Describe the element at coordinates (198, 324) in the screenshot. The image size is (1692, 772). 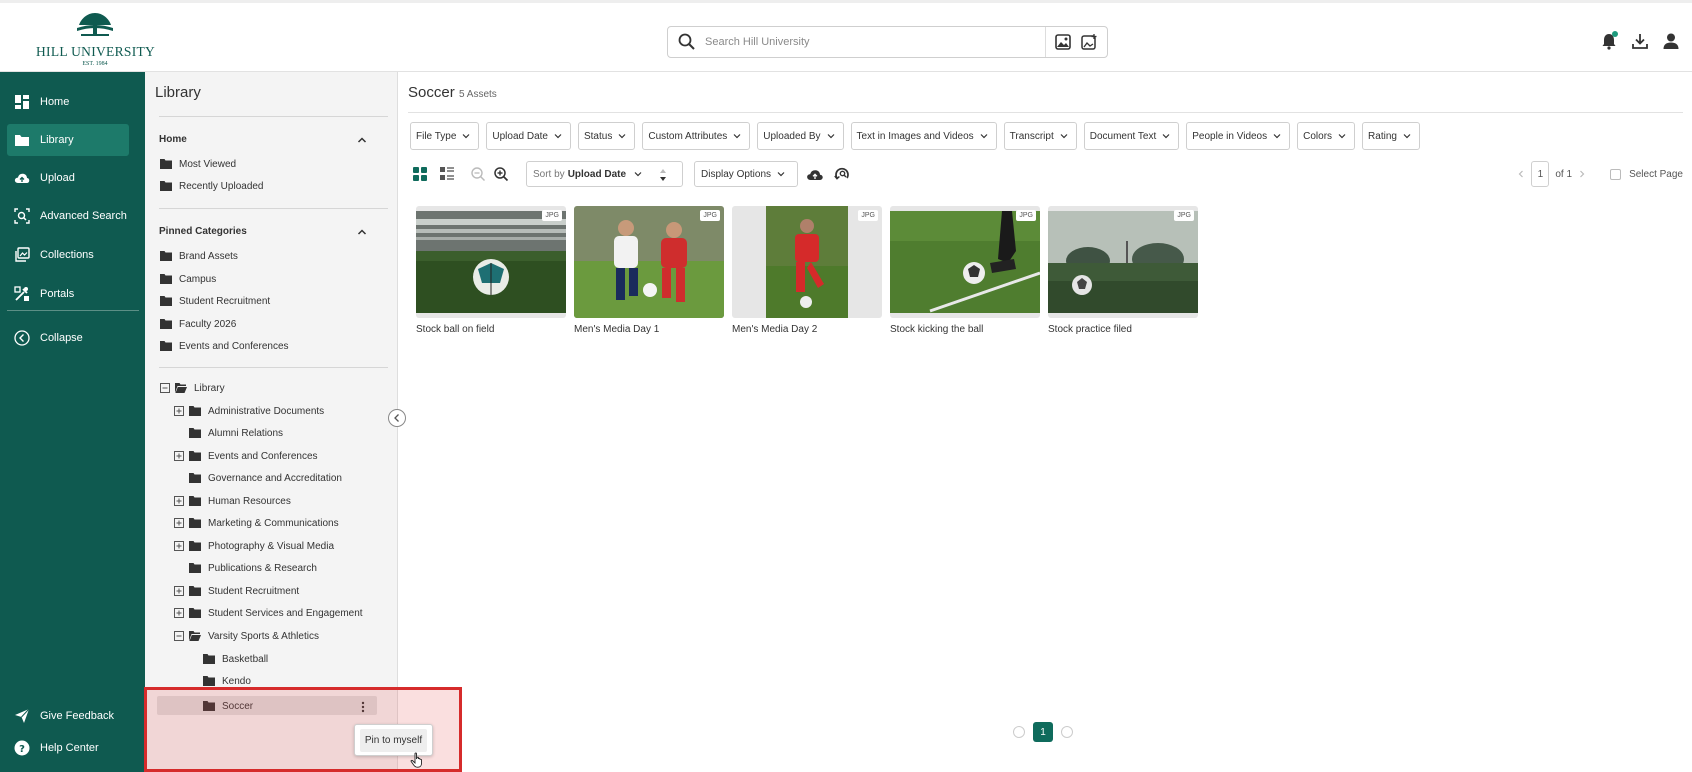
I see `pinned-item: Faculty 2026` at that location.